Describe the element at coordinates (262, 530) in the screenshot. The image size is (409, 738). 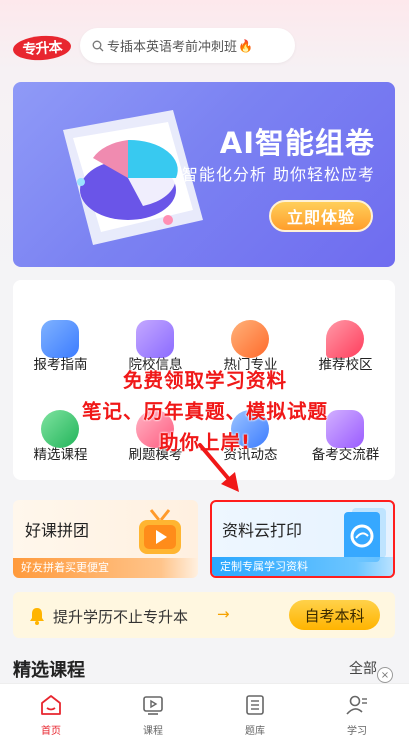
I see `card-title: 资料云打印` at that location.